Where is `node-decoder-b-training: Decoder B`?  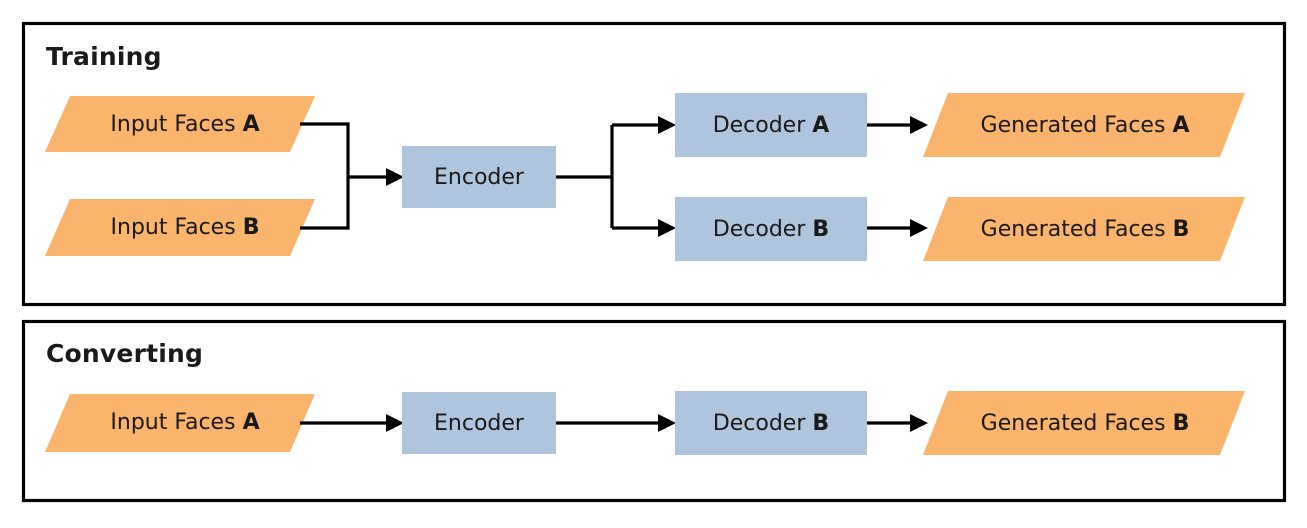 node-decoder-b-training: Decoder B is located at coordinates (771, 229).